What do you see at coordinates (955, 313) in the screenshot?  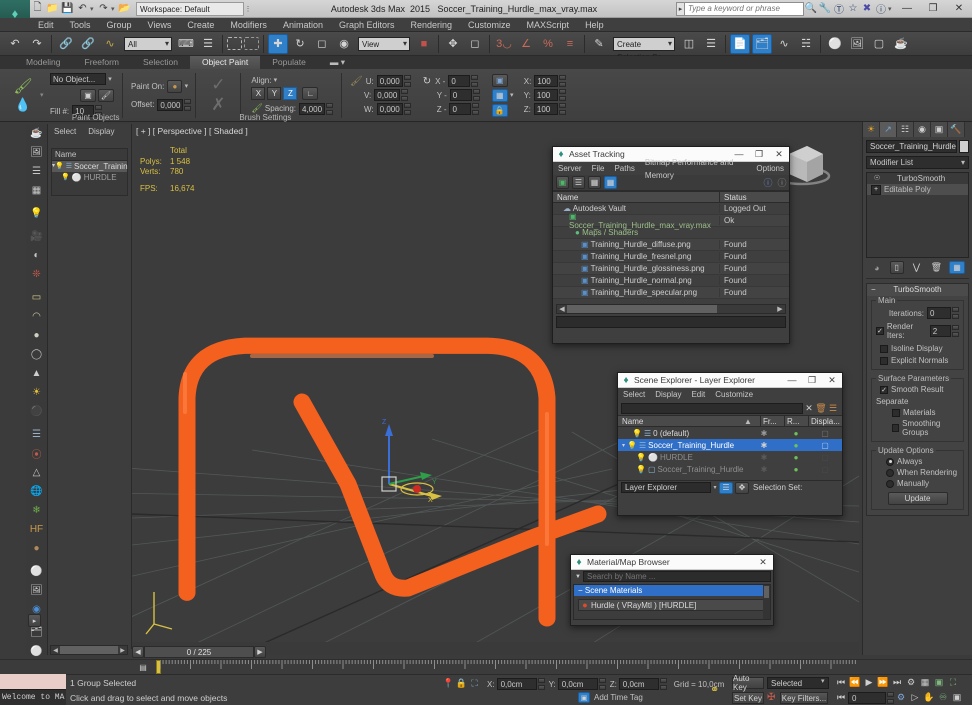 I see `iterations-spinner` at bounding box center [955, 313].